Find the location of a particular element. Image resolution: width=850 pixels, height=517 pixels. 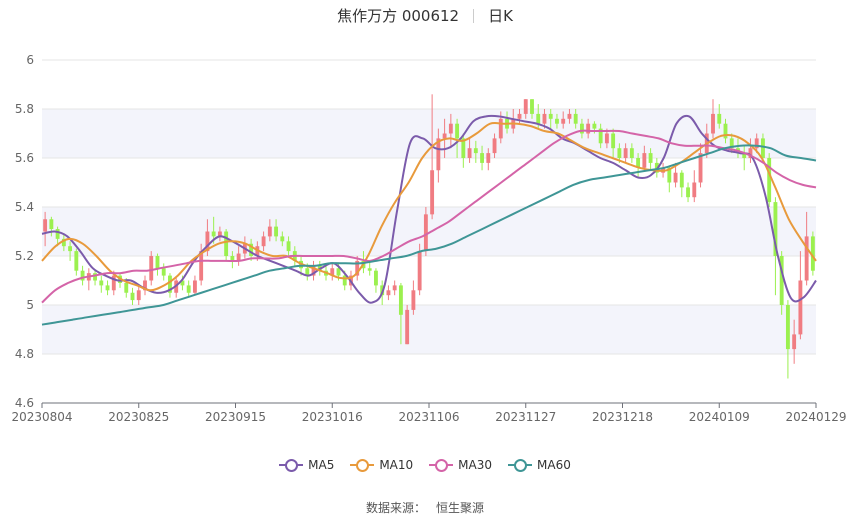

x-tick-label: 20231106 is located at coordinates (428, 417).